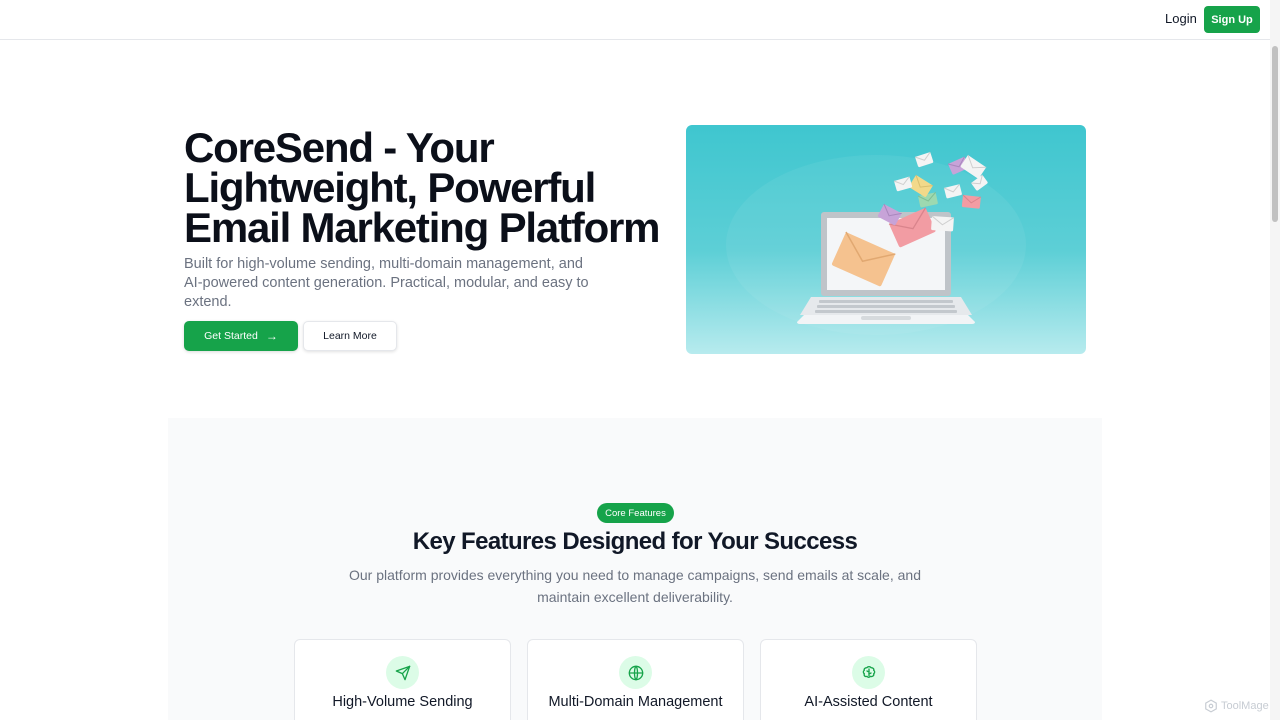 The width and height of the screenshot is (1280, 720). Describe the element at coordinates (868, 702) in the screenshot. I see `feature-card-title: AI-Assisted Content` at that location.